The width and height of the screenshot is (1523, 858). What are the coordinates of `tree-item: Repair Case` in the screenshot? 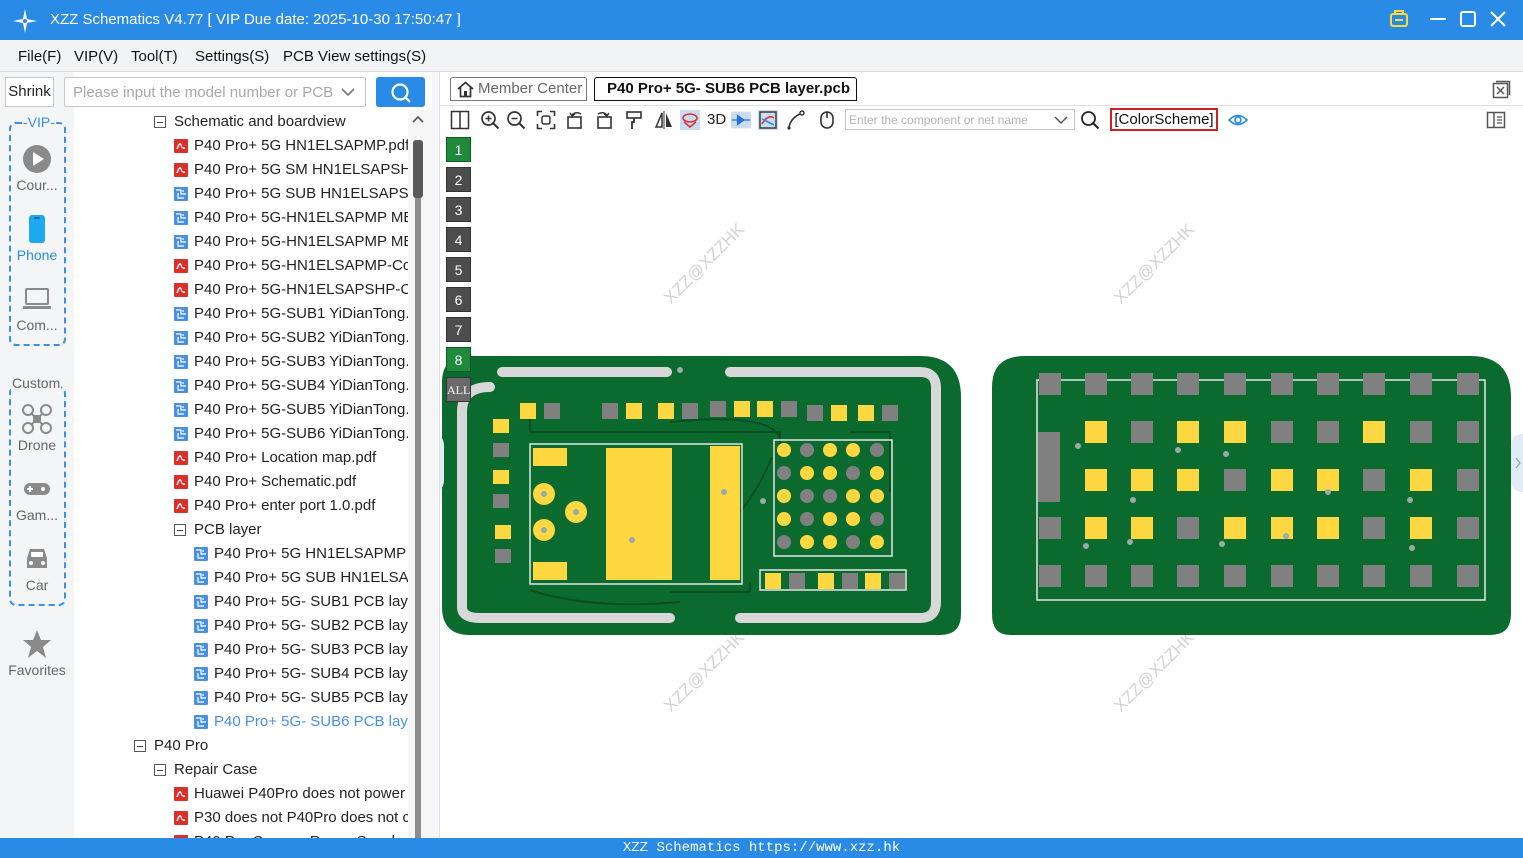 It's located at (281, 770).